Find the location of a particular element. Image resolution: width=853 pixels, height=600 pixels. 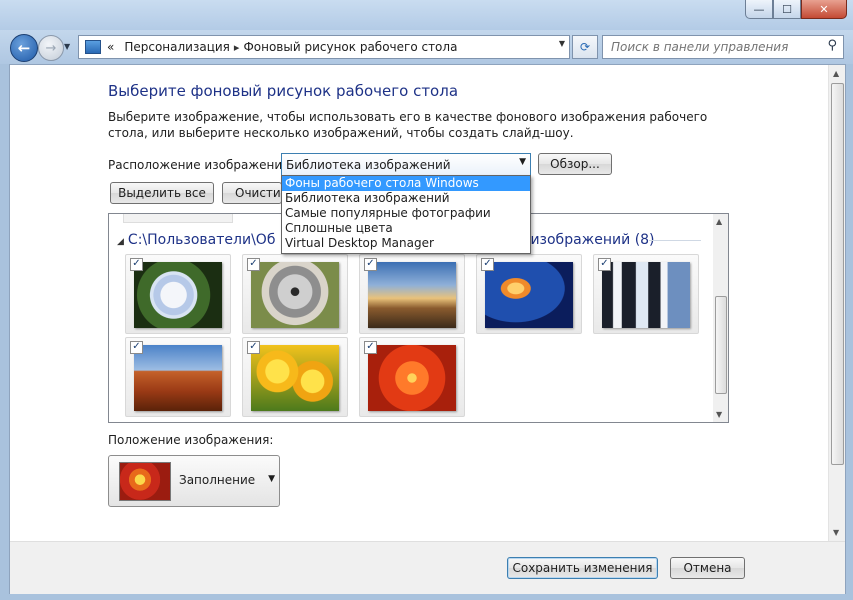

maximize-button: ☐ is located at coordinates (787, 9).